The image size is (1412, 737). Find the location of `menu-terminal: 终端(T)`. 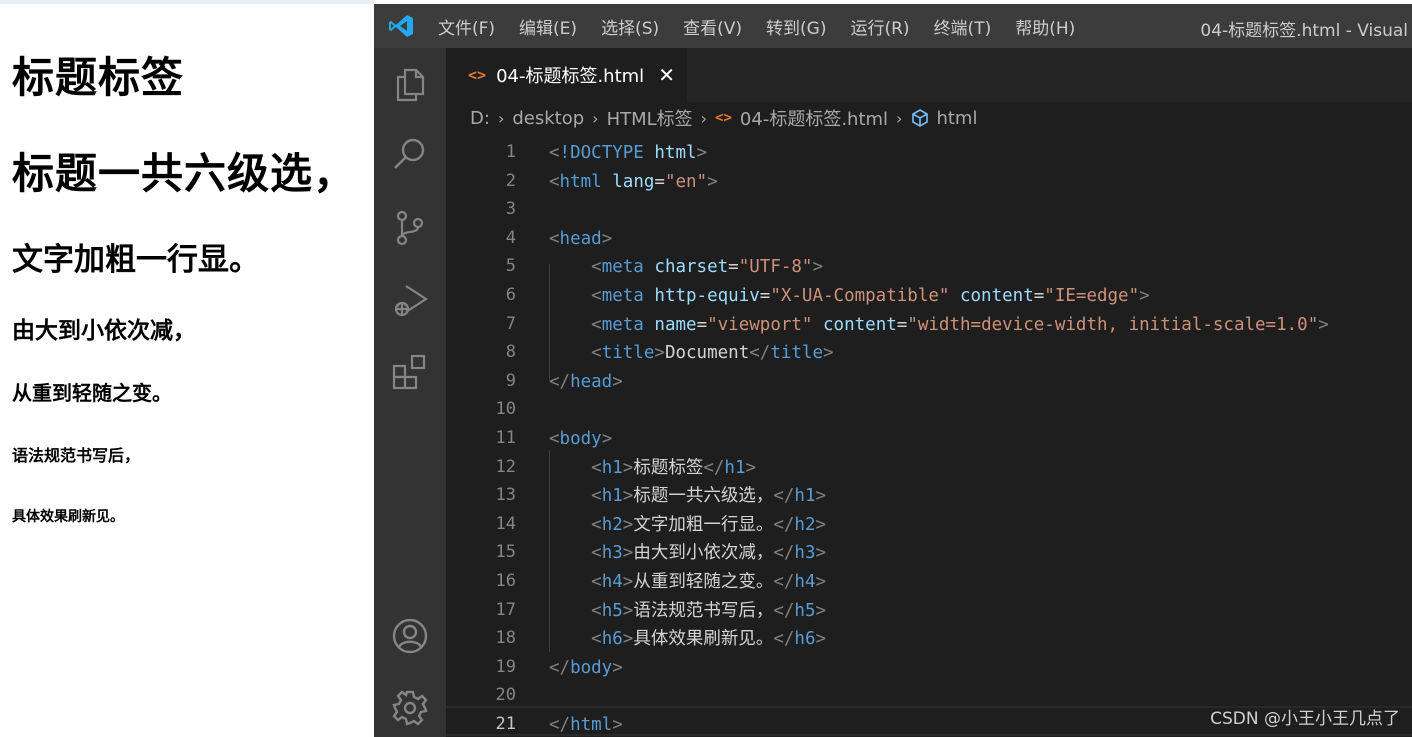

menu-terminal: 终端(T) is located at coordinates (963, 26).